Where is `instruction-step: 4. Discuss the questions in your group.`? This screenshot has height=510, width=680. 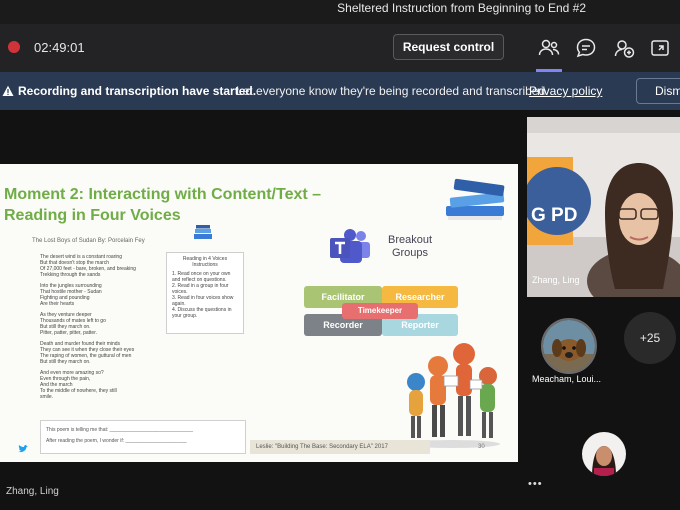 instruction-step: 4. Discuss the questions in your group. is located at coordinates (202, 313).